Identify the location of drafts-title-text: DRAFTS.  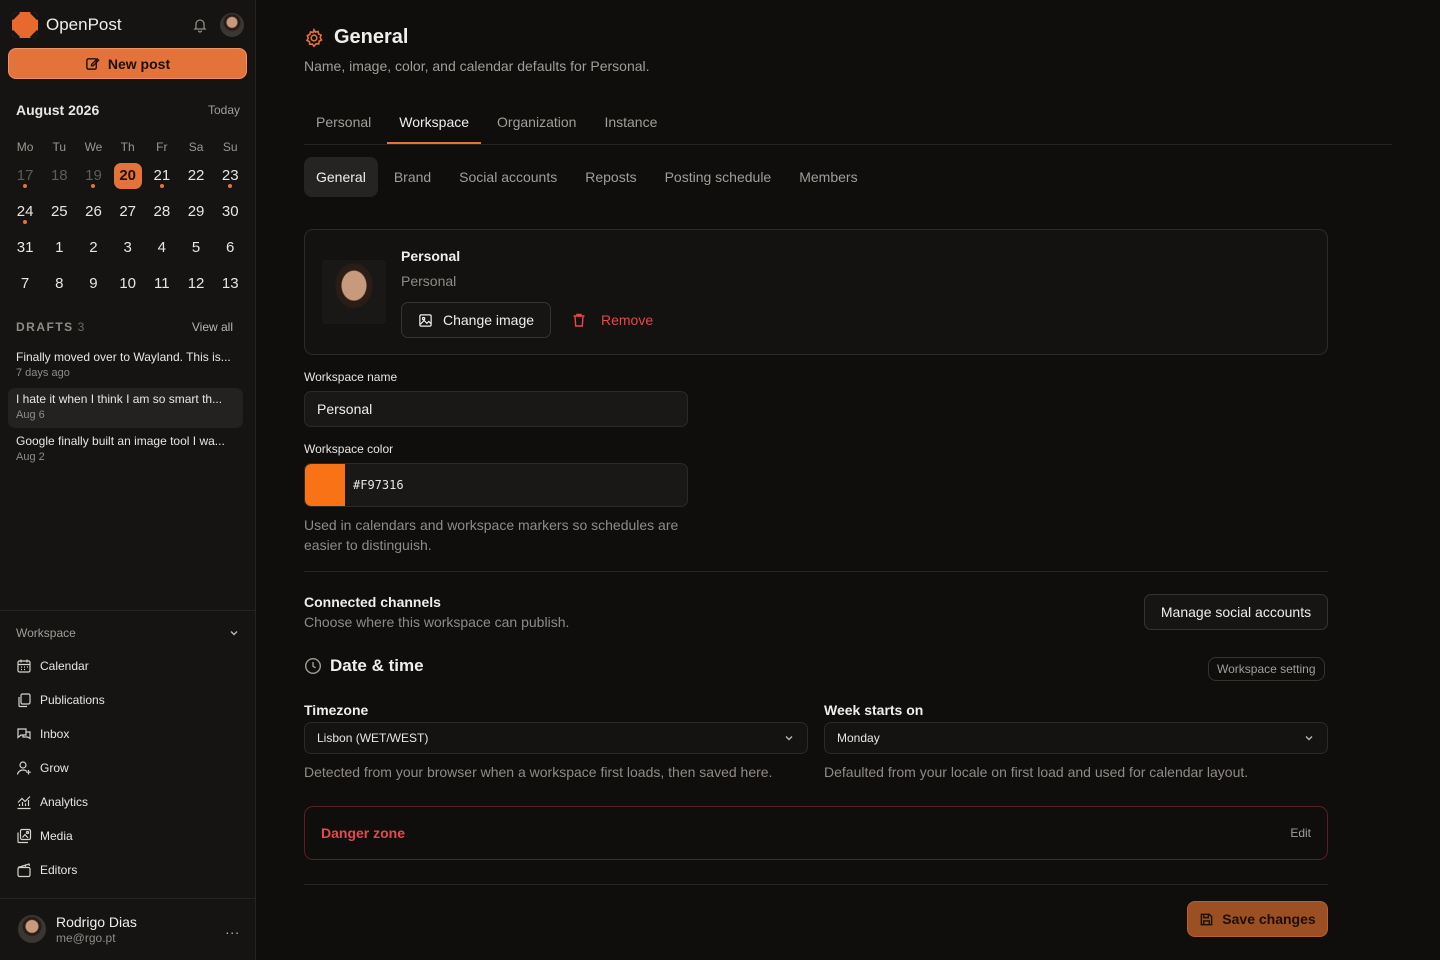
(45, 327).